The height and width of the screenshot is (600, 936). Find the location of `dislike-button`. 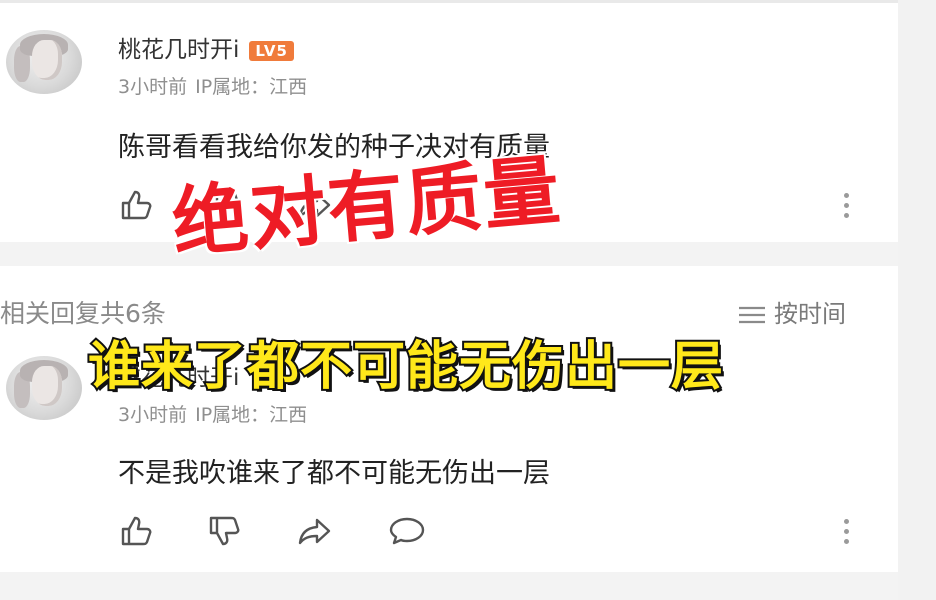

dislike-button is located at coordinates (225, 531).